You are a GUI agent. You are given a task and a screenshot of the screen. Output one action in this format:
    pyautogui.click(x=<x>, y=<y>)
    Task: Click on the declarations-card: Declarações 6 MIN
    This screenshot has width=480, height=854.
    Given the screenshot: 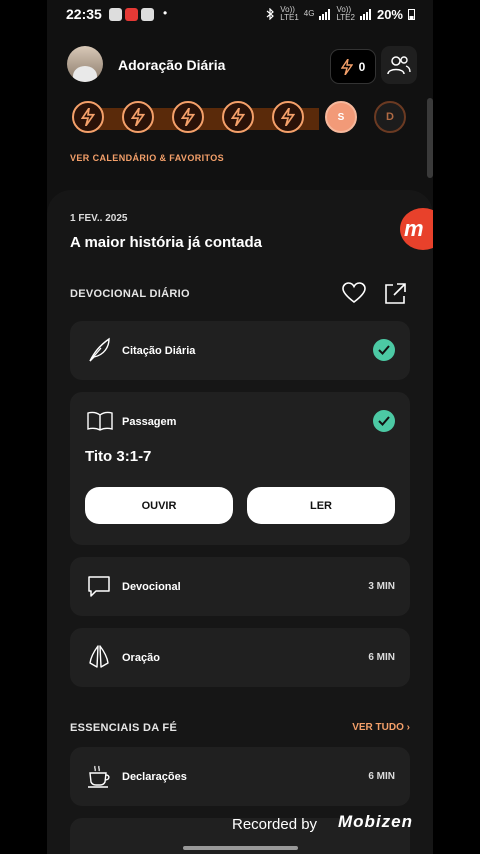 What is the action you would take?
    pyautogui.click(x=240, y=776)
    